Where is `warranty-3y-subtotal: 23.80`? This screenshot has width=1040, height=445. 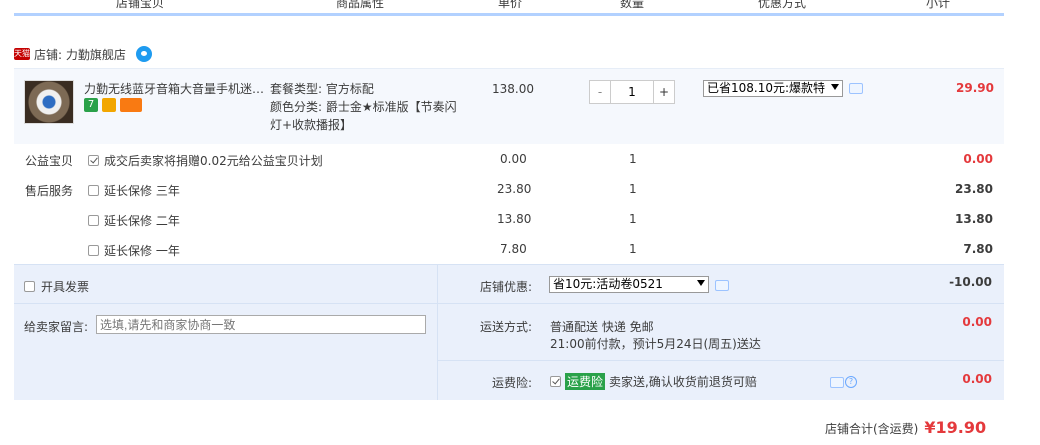
warranty-3y-subtotal: 23.80 is located at coordinates (974, 189).